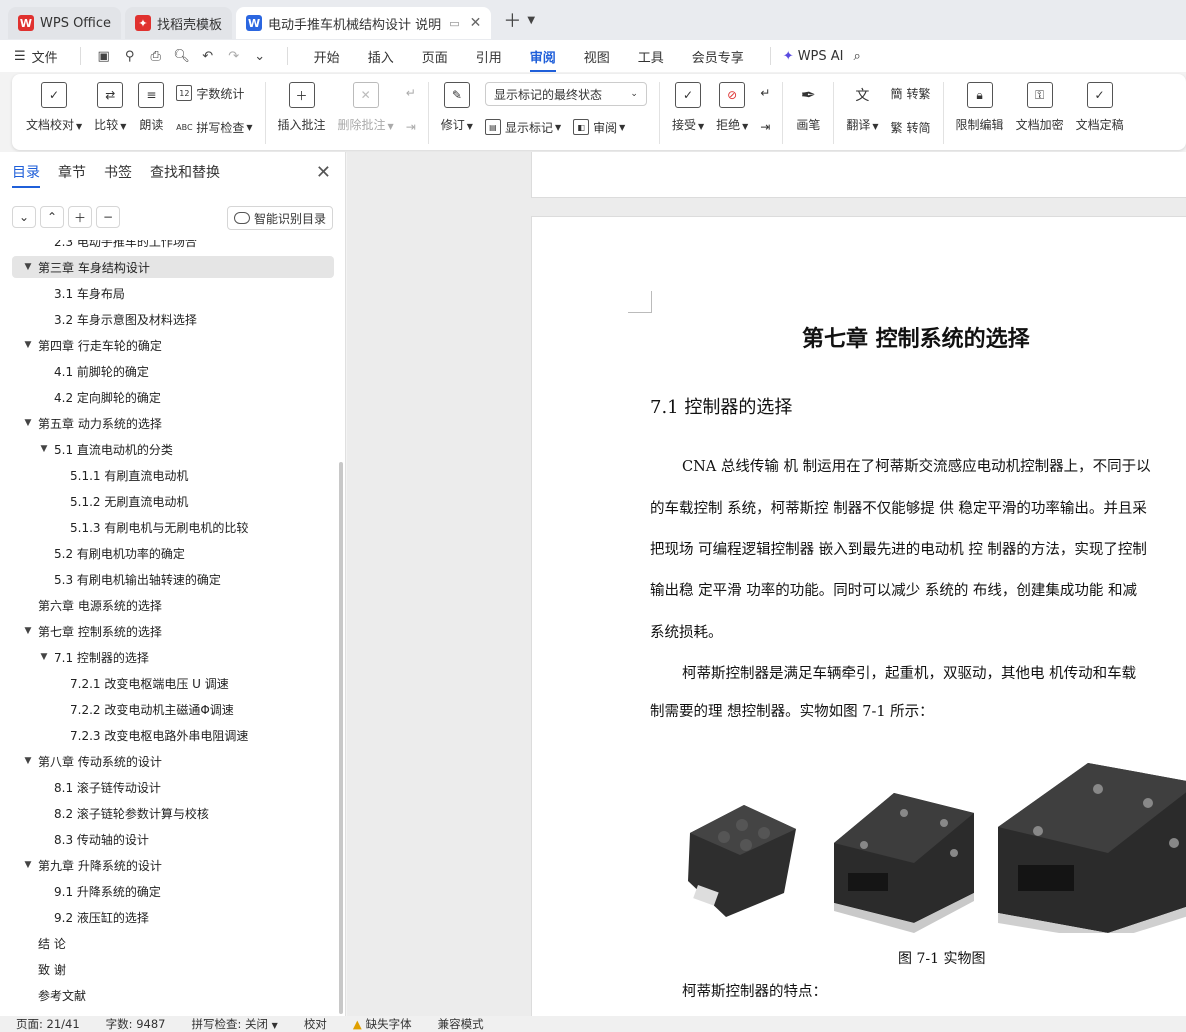  I want to click on next-comment-icon: ⇥, so click(411, 127).